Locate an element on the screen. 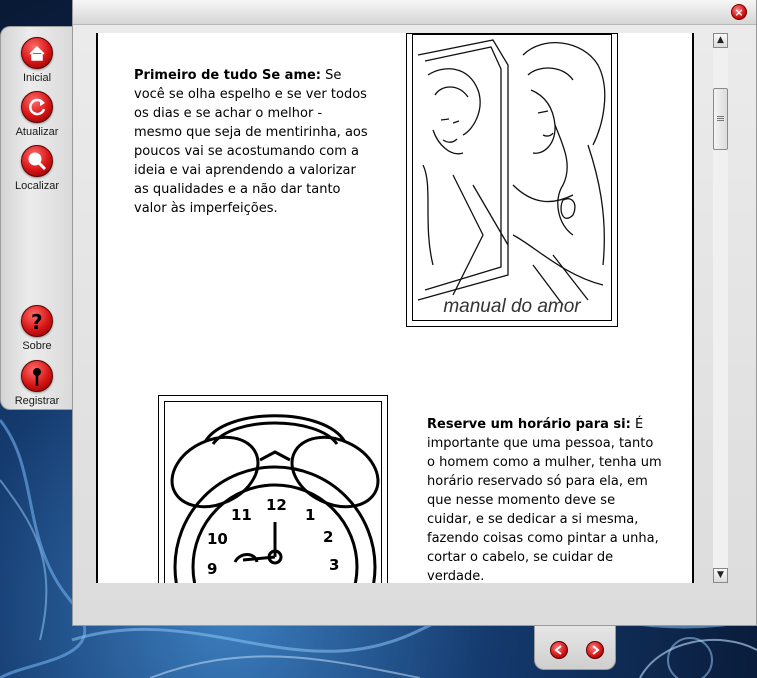 The width and height of the screenshot is (757, 678). chevron-right-icon is located at coordinates (596, 650).